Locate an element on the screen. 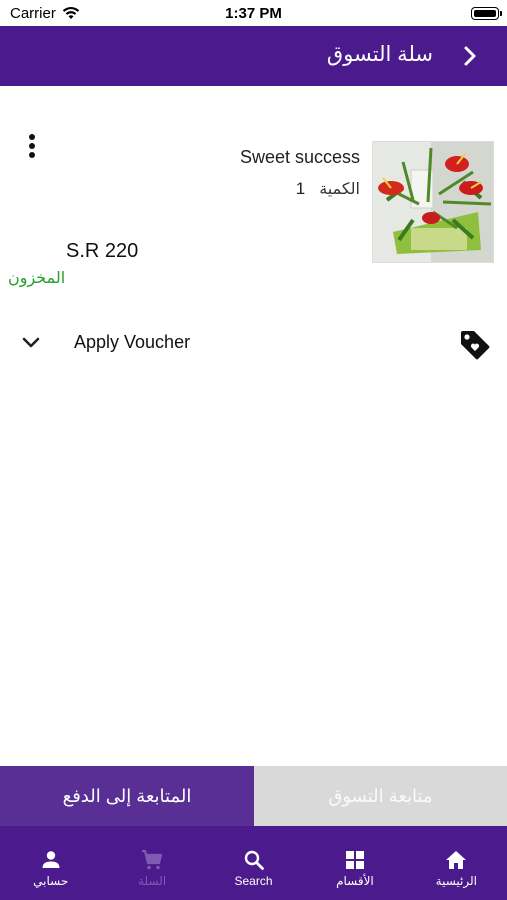 The width and height of the screenshot is (507, 900). home-icon is located at coordinates (456, 860).